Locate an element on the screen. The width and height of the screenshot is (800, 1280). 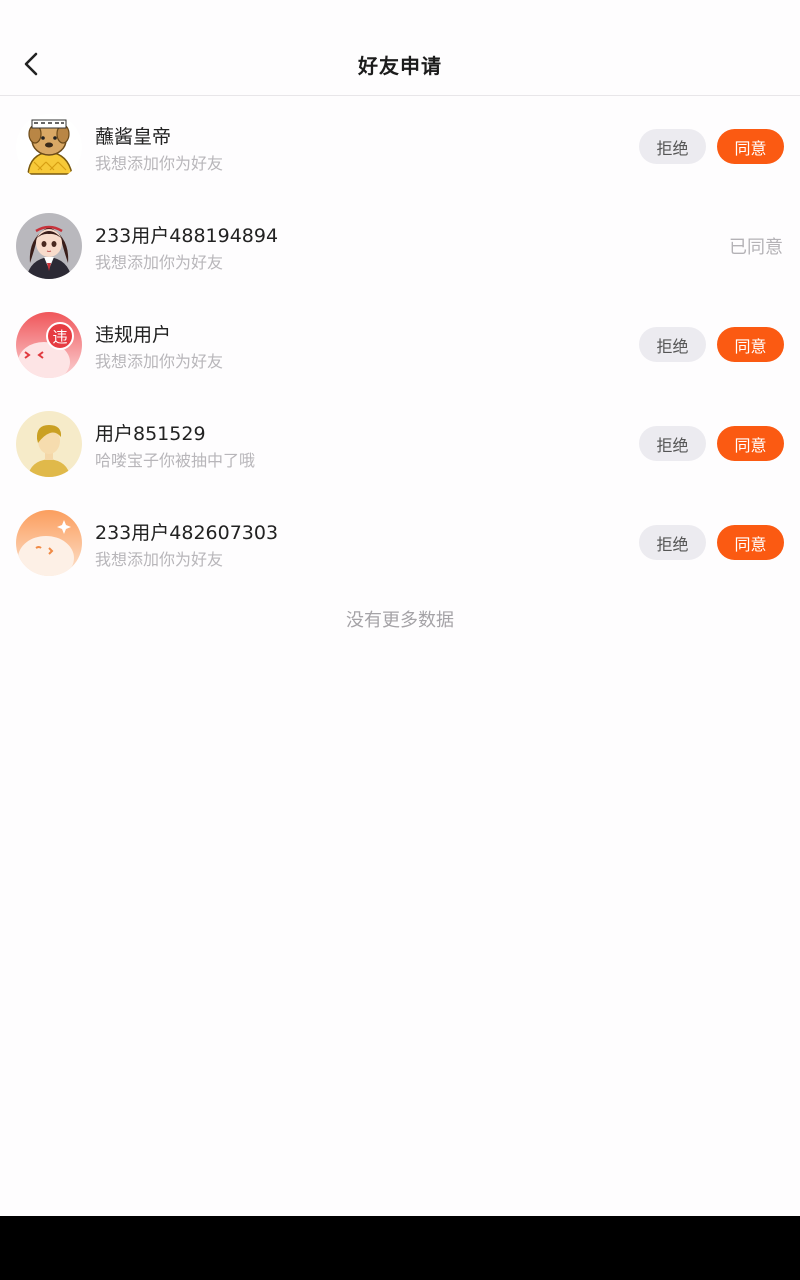
top-bar: 好友申请 is located at coordinates (400, 48).